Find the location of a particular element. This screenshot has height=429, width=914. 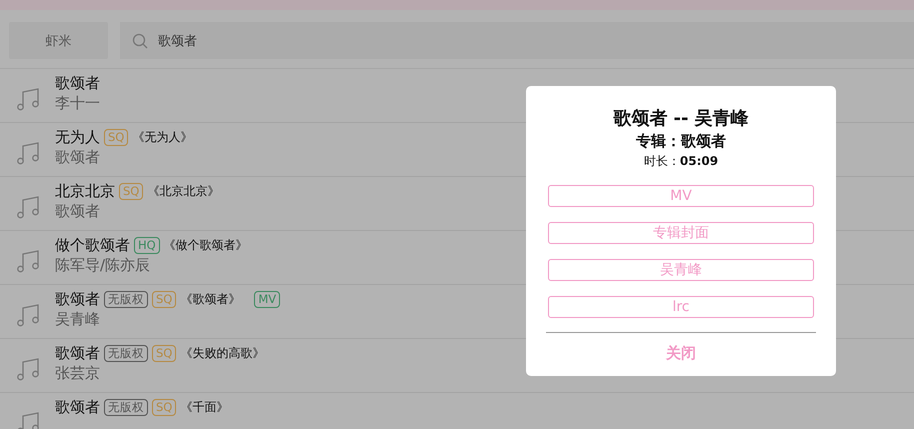

search-icon is located at coordinates (140, 40).